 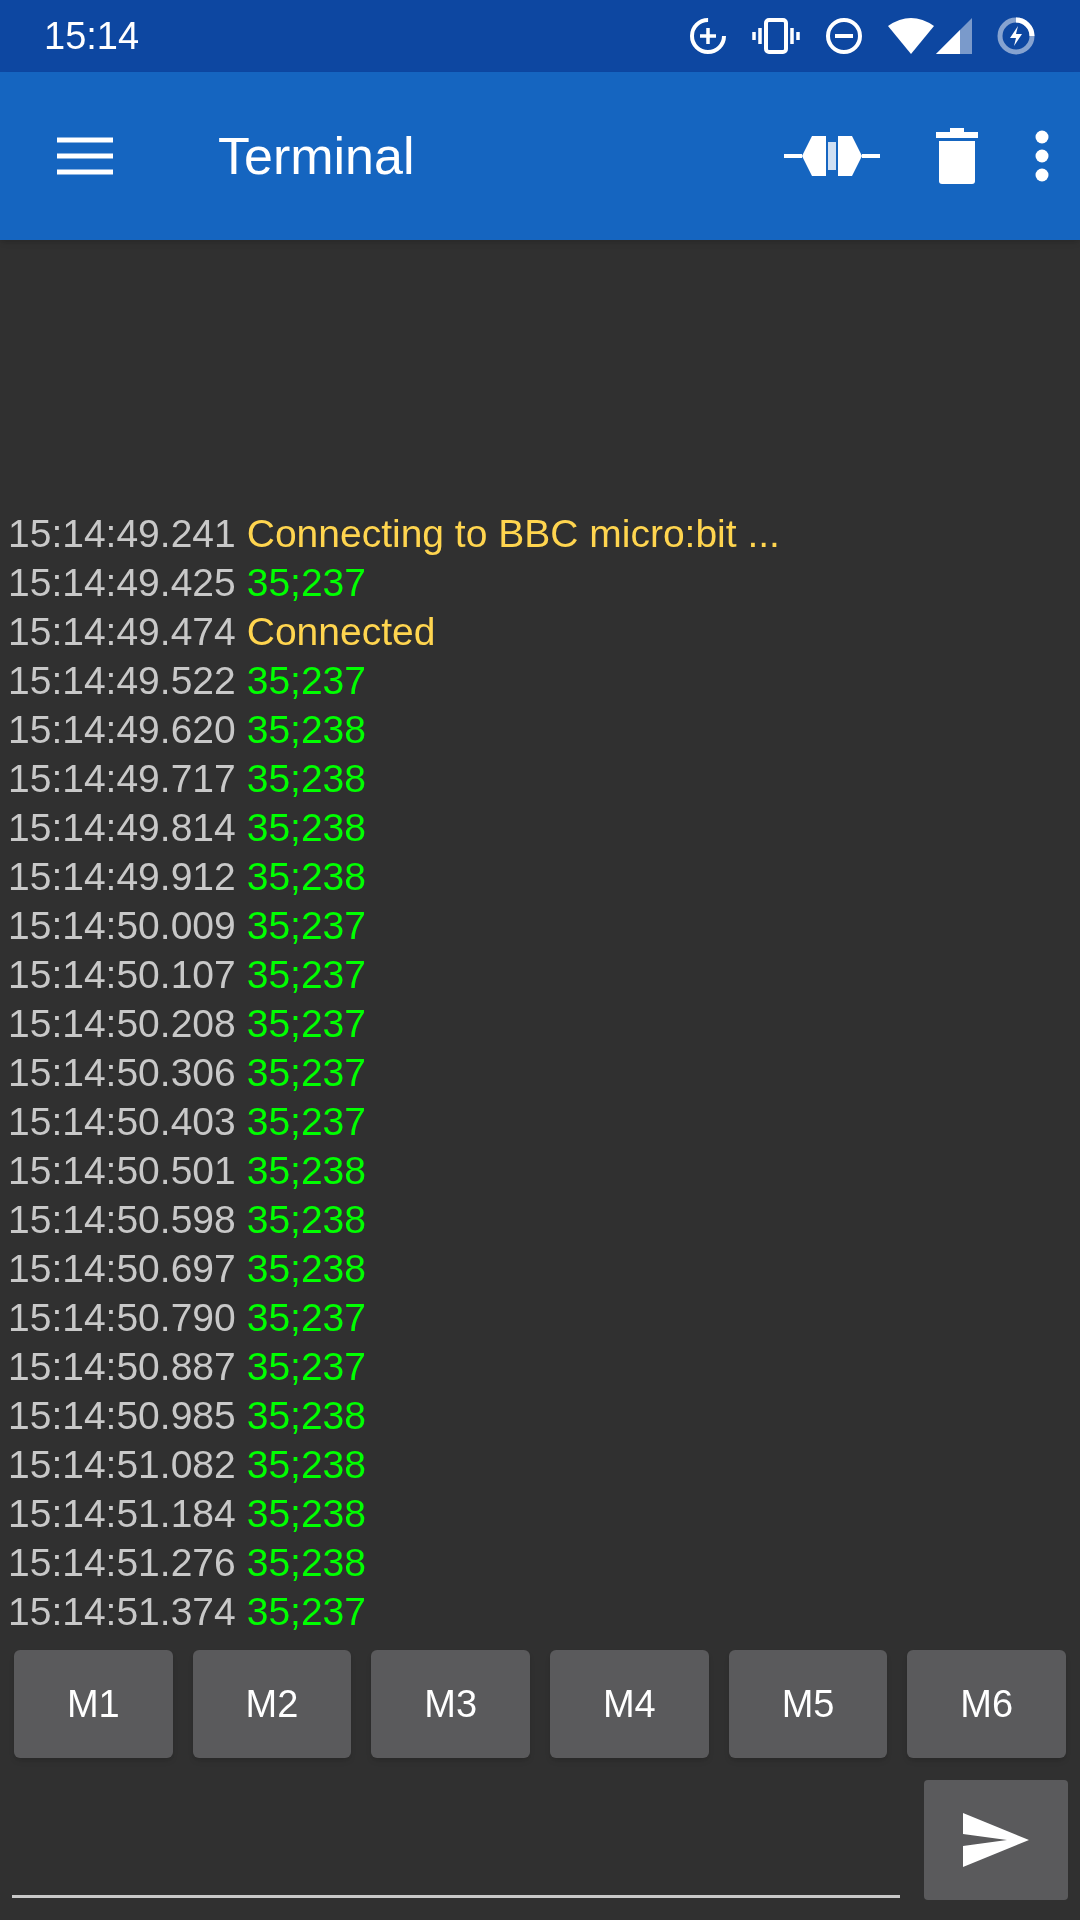 What do you see at coordinates (954, 36) in the screenshot?
I see `signal-icon` at bounding box center [954, 36].